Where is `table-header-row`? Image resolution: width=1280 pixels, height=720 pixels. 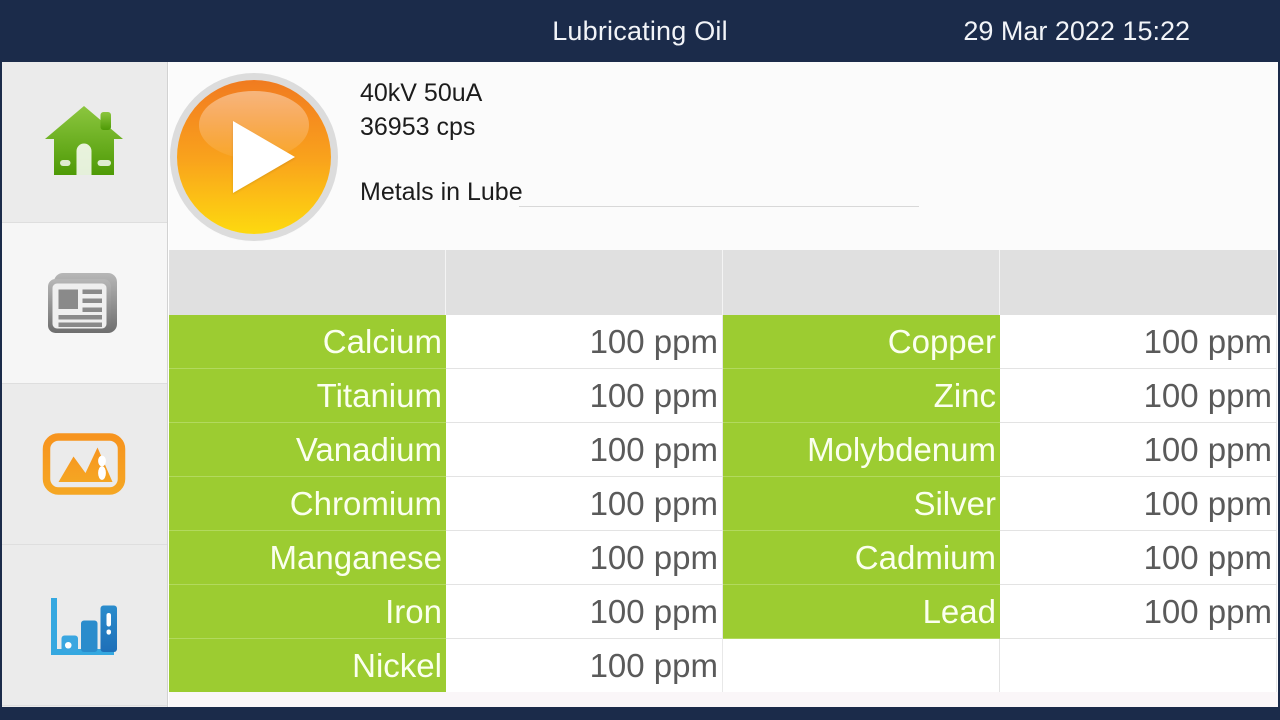 table-header-row is located at coordinates (723, 282).